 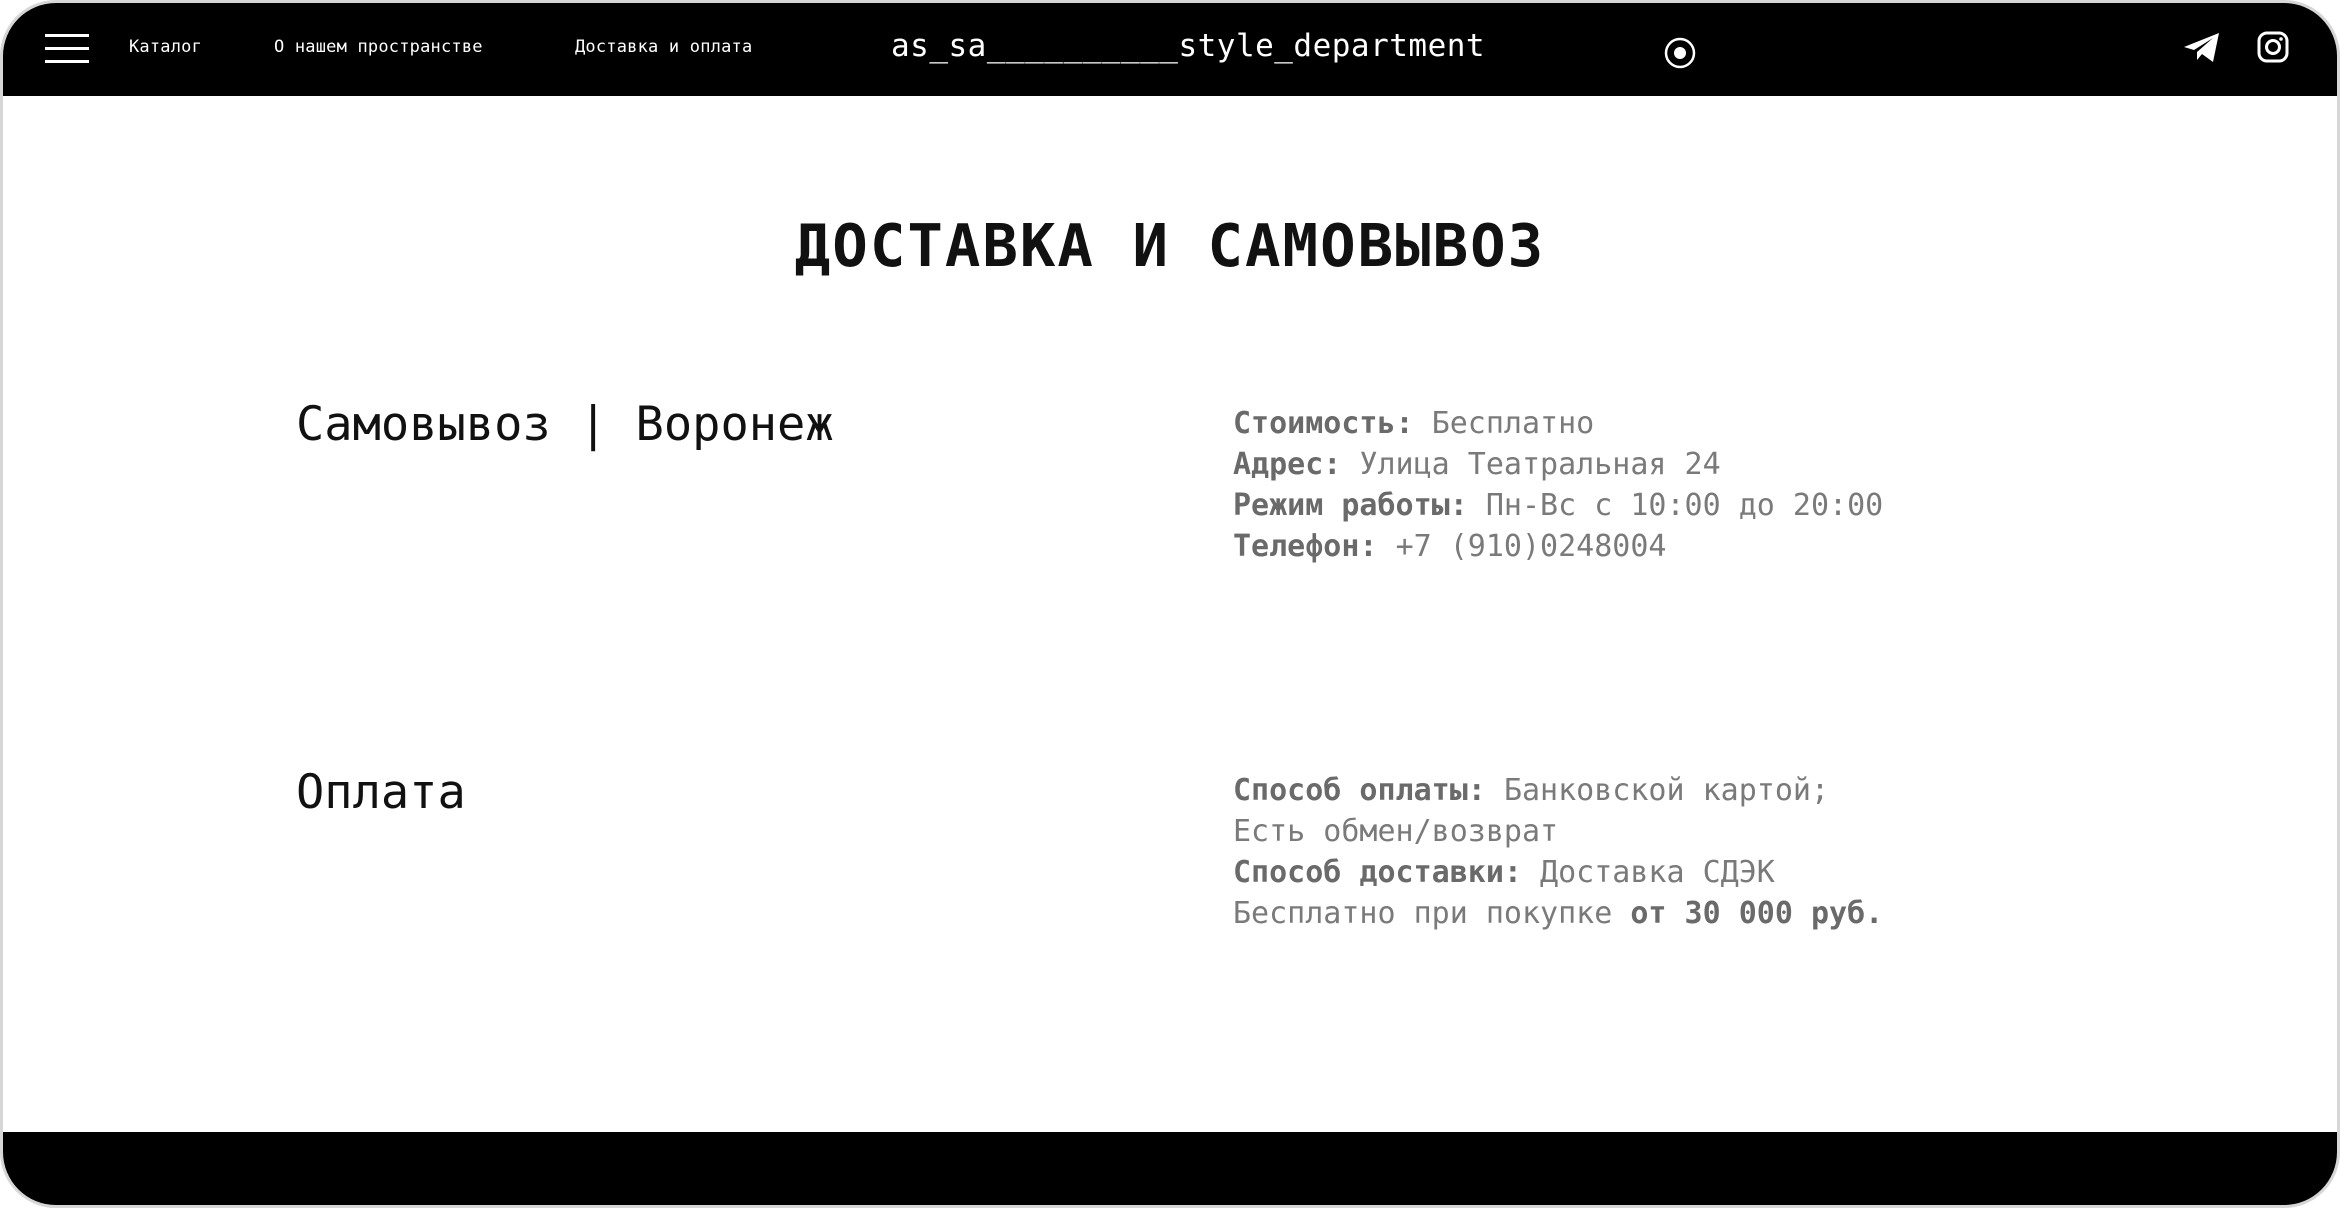 What do you see at coordinates (2273, 47) in the screenshot?
I see `instagram-icon` at bounding box center [2273, 47].